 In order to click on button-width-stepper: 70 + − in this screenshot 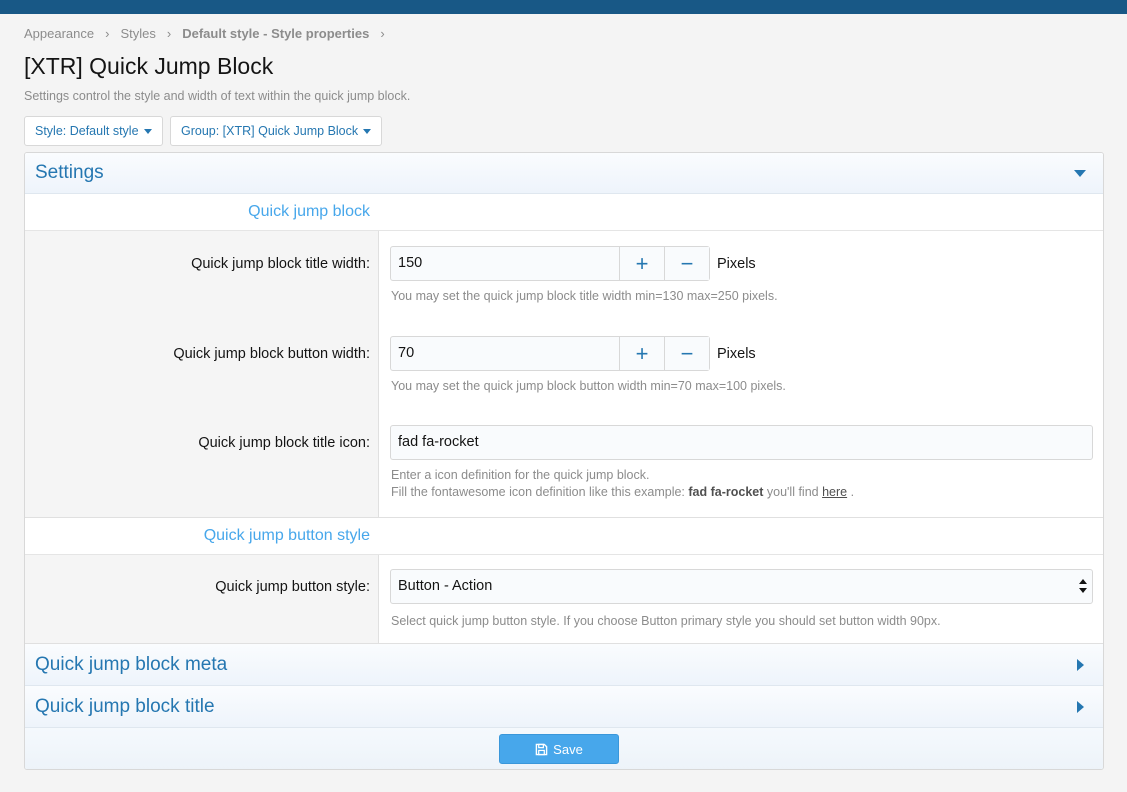, I will do `click(550, 353)`.